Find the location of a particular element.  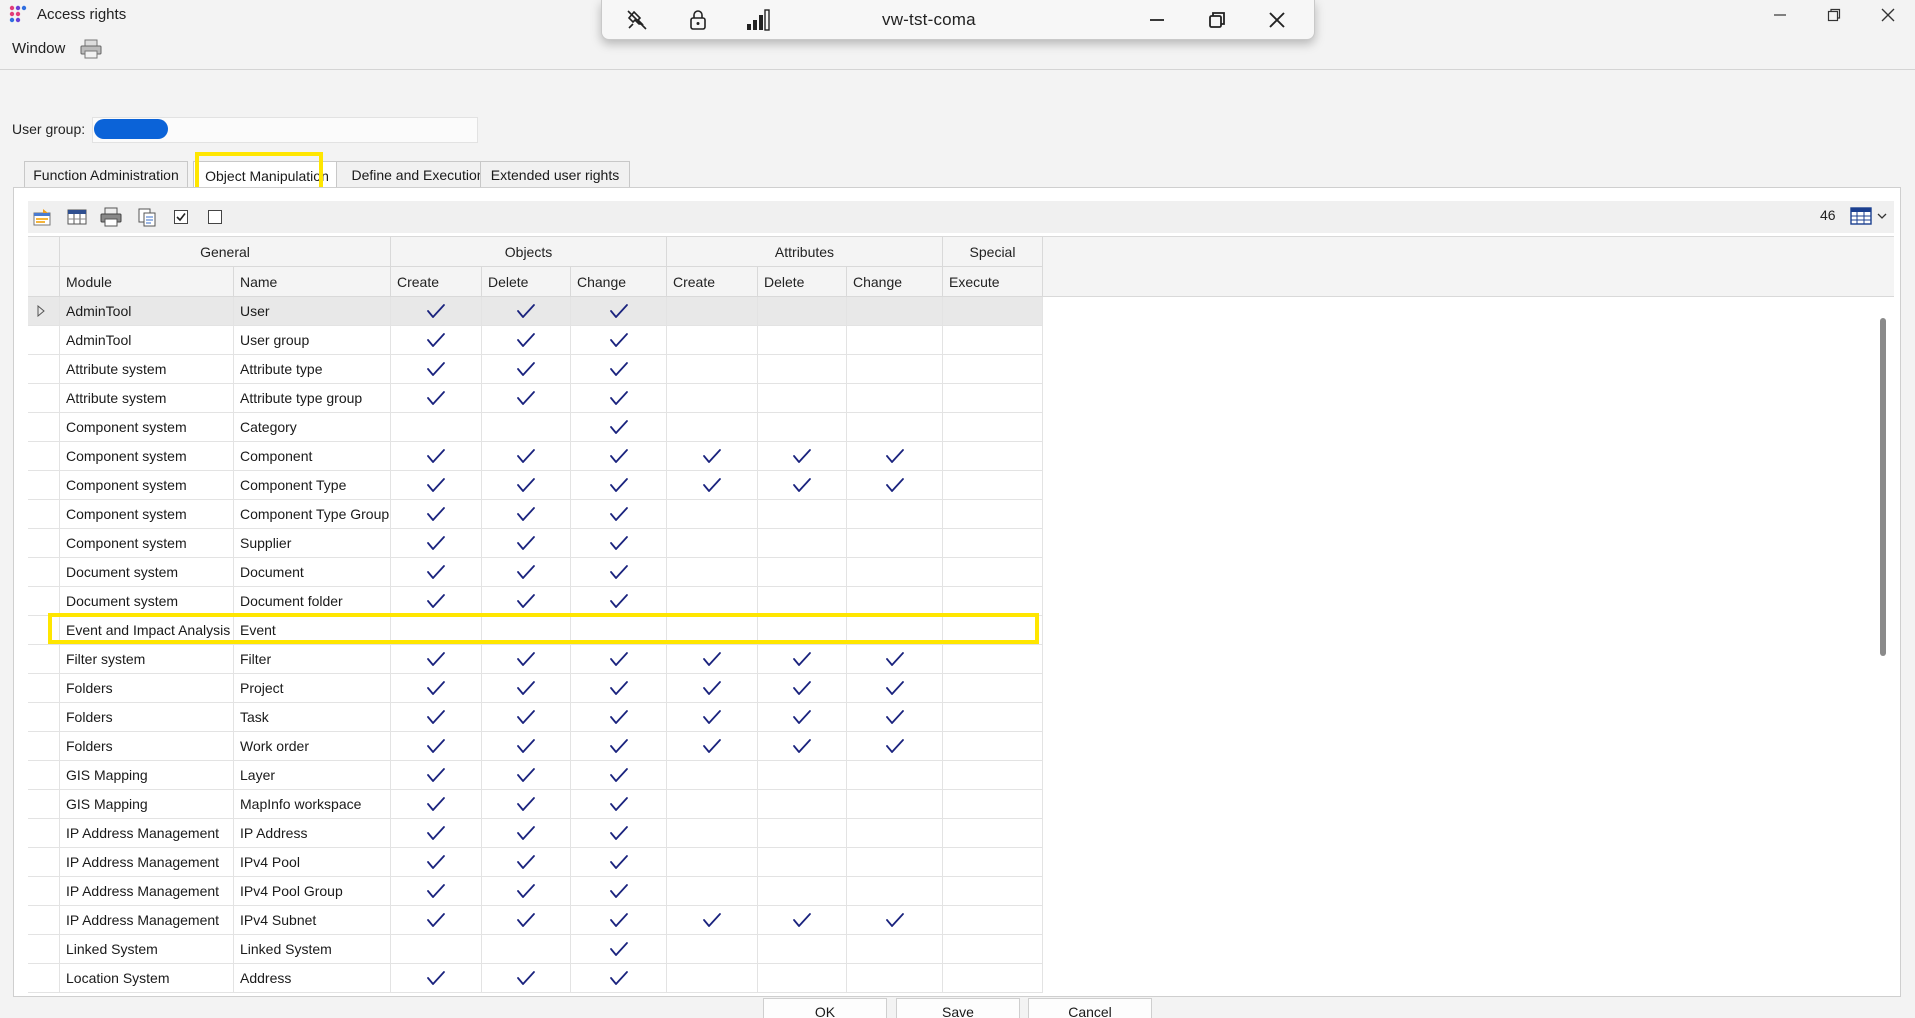

table-row: GIS Mapping MapInfo workspace is located at coordinates (535, 804).